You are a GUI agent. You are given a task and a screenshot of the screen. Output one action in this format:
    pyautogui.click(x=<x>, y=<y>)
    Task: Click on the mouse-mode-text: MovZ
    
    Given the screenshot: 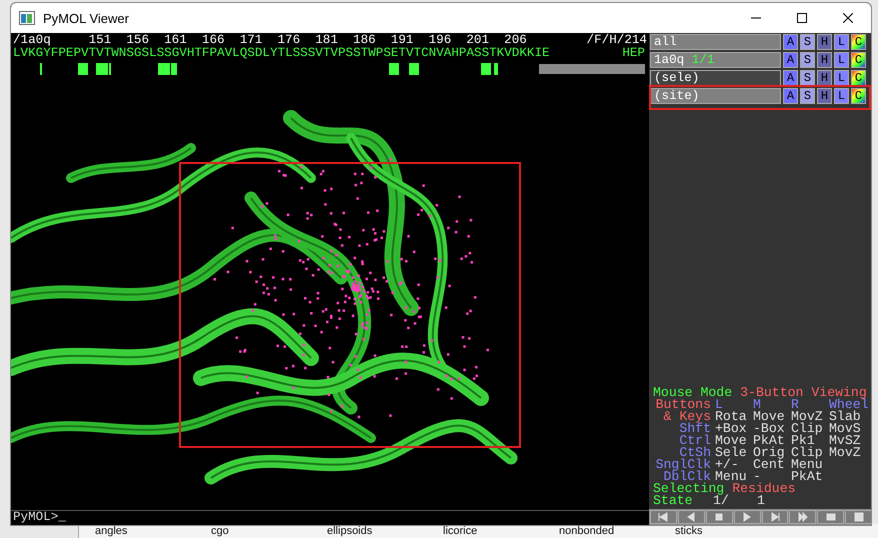 What is the action you would take?
    pyautogui.click(x=845, y=453)
    